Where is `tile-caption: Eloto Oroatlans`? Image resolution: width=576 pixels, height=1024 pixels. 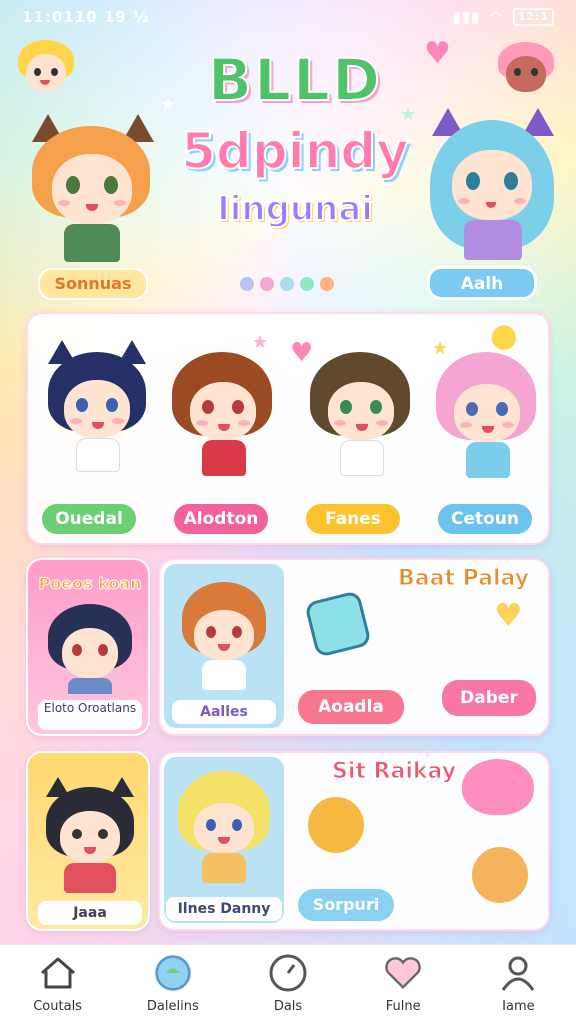
tile-caption: Eloto Oroatlans is located at coordinates (90, 715).